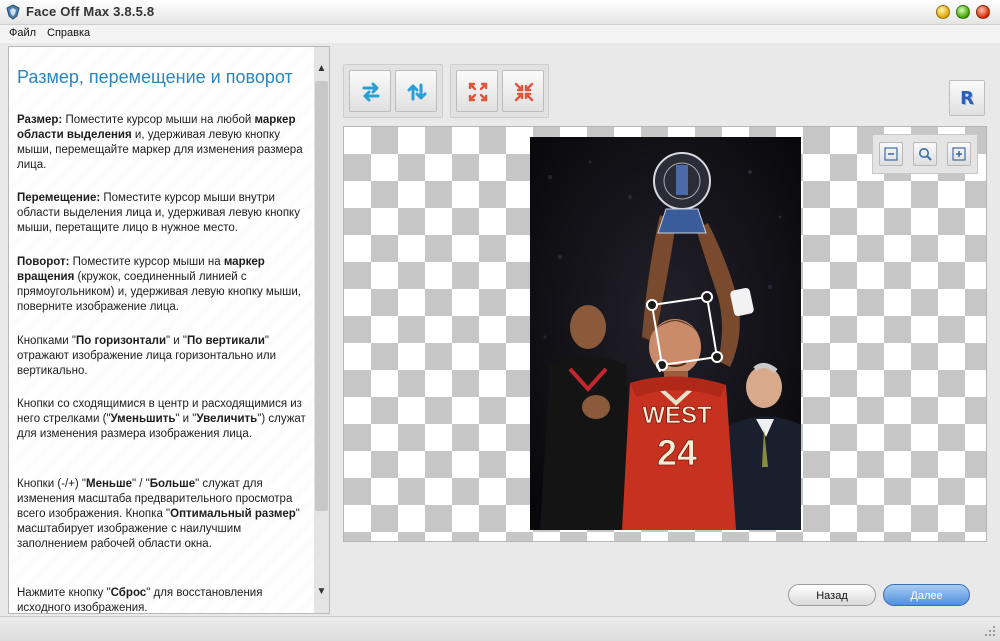 Image resolution: width=1000 pixels, height=641 pixels. Describe the element at coordinates (832, 595) in the screenshot. I see `back-button: Назад` at that location.